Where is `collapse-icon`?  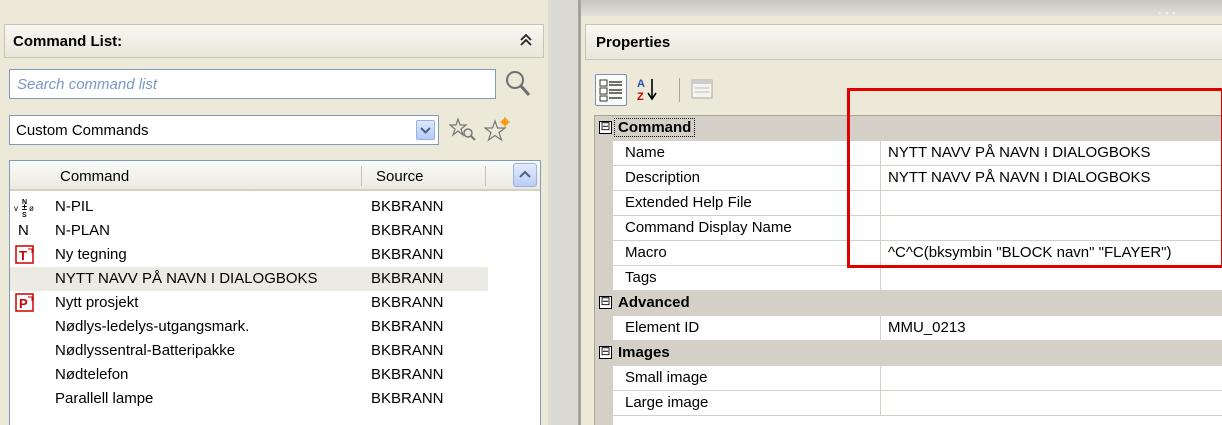 collapse-icon is located at coordinates (526, 40).